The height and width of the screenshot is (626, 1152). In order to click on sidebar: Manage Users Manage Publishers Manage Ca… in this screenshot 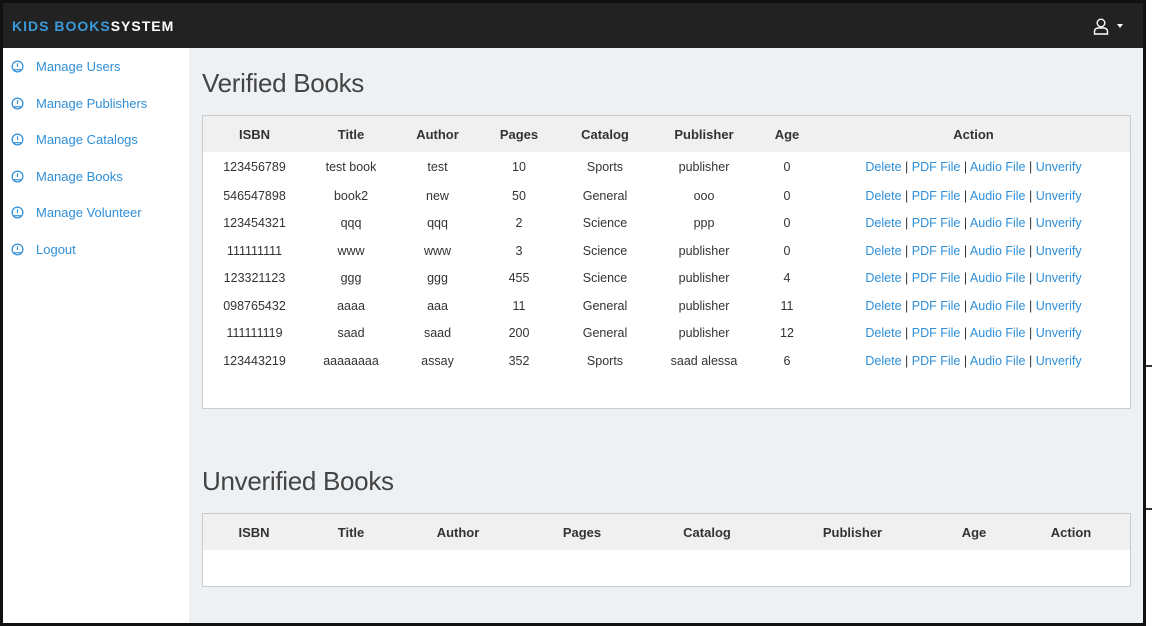, I will do `click(96, 335)`.